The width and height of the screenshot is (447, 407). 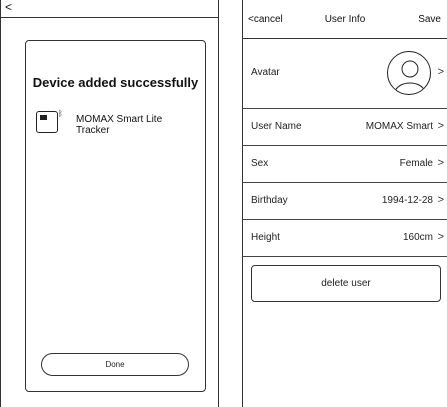 I want to click on nav-bar: <cancel User Info Save, so click(x=345, y=19).